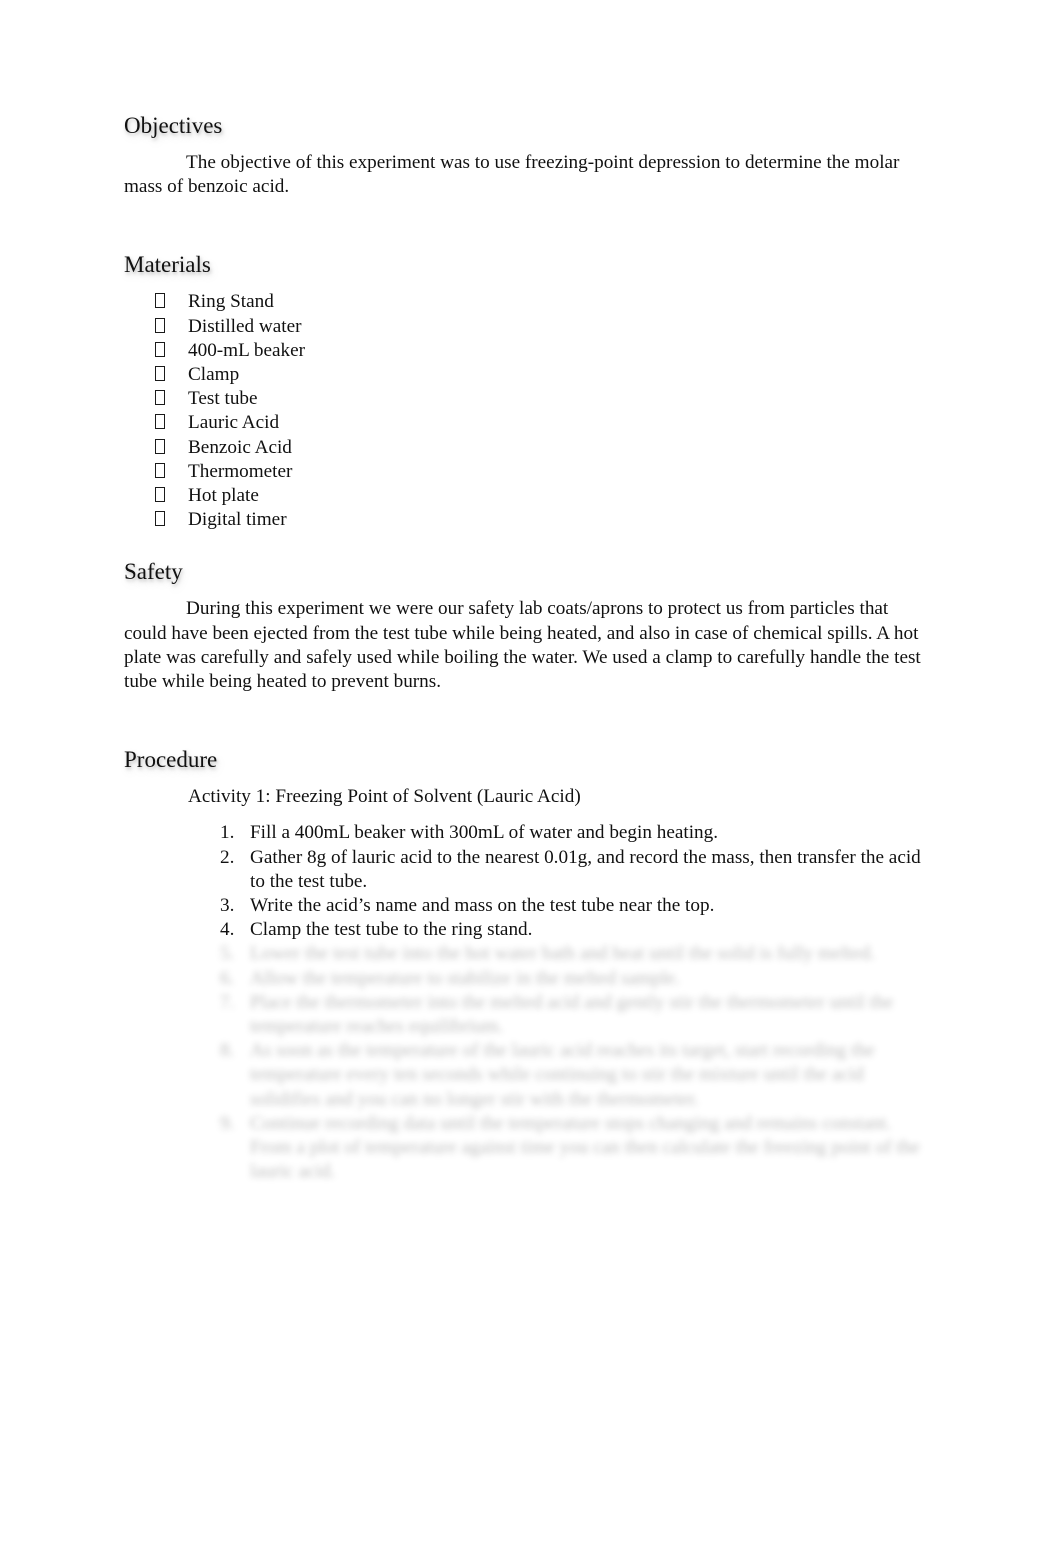  I want to click on list-item: Clamp, so click(525, 375).